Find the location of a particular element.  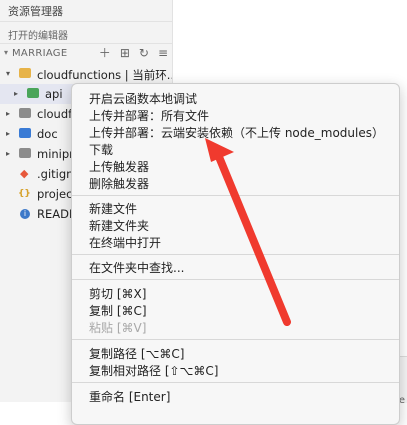

info-file-icon: i is located at coordinates (25, 214).